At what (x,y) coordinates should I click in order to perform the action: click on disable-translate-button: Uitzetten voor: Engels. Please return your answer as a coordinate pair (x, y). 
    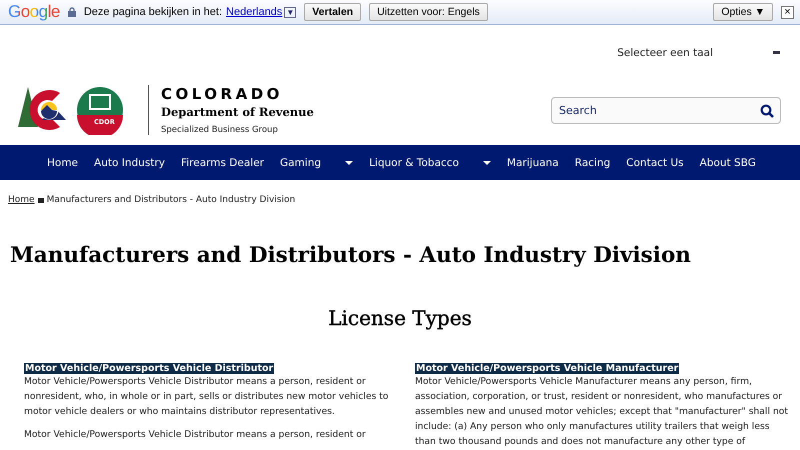
    Looking at the image, I should click on (428, 12).